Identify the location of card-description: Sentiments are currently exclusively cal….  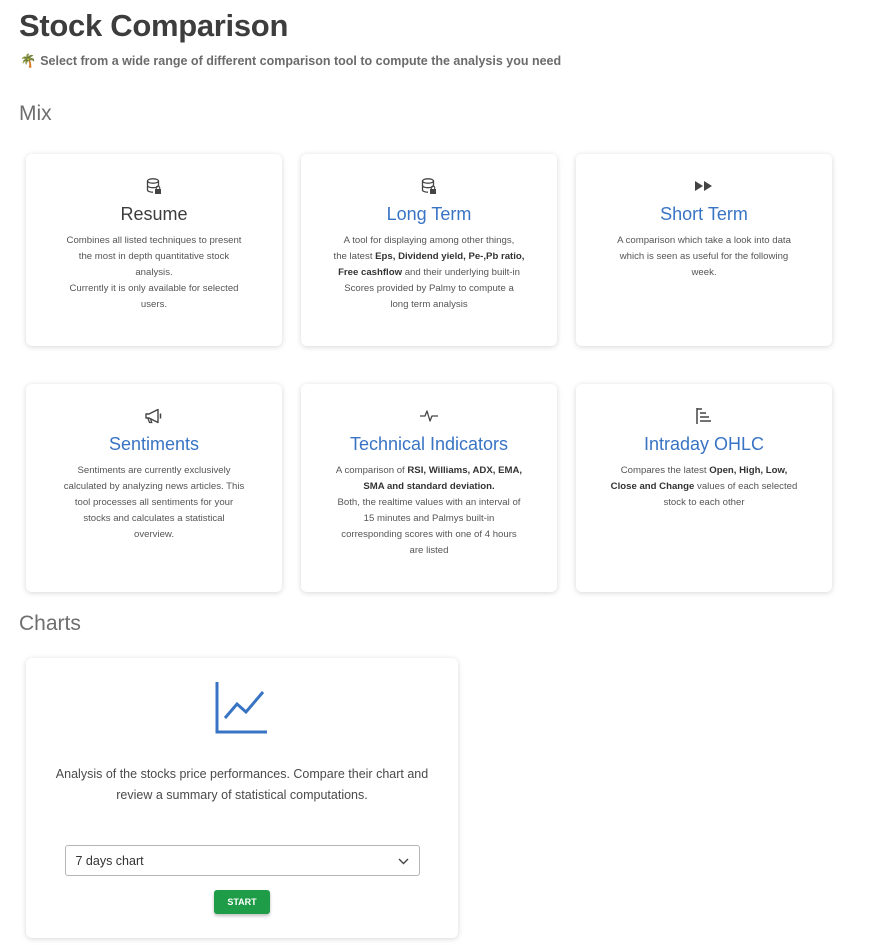
(154, 502).